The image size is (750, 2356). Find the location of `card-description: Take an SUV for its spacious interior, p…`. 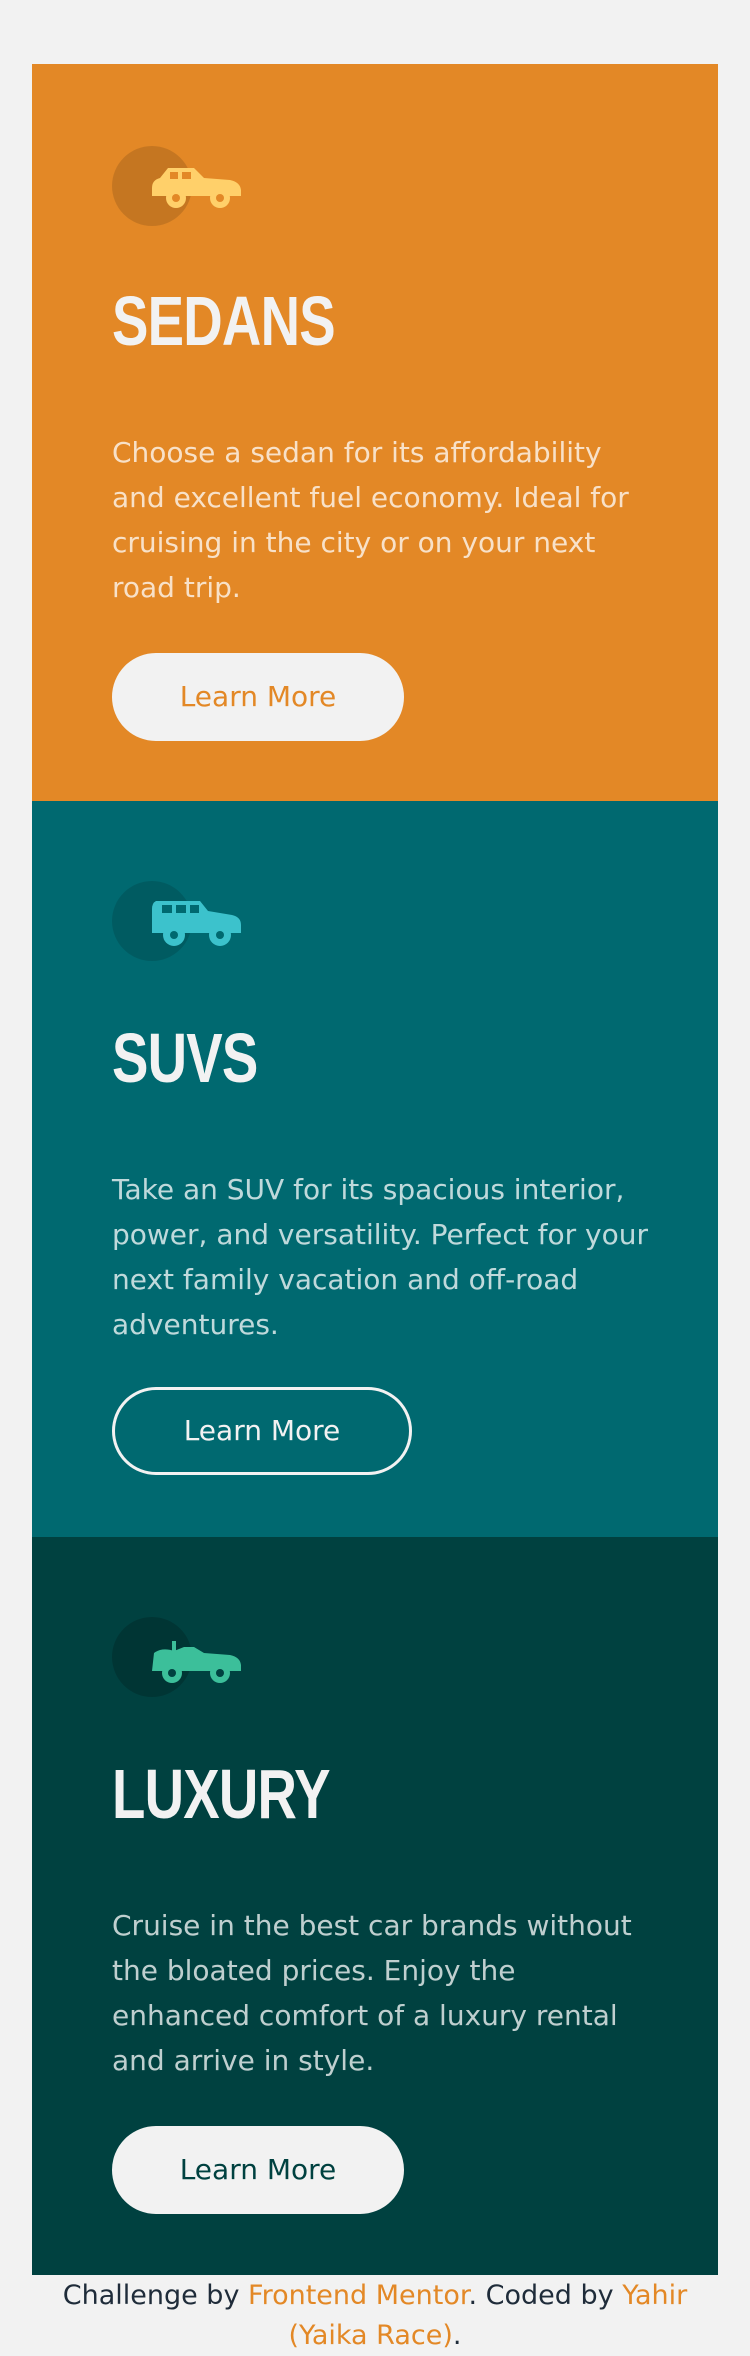

card-description: Take an SUV for its spacious interior, p… is located at coordinates (380, 1257).